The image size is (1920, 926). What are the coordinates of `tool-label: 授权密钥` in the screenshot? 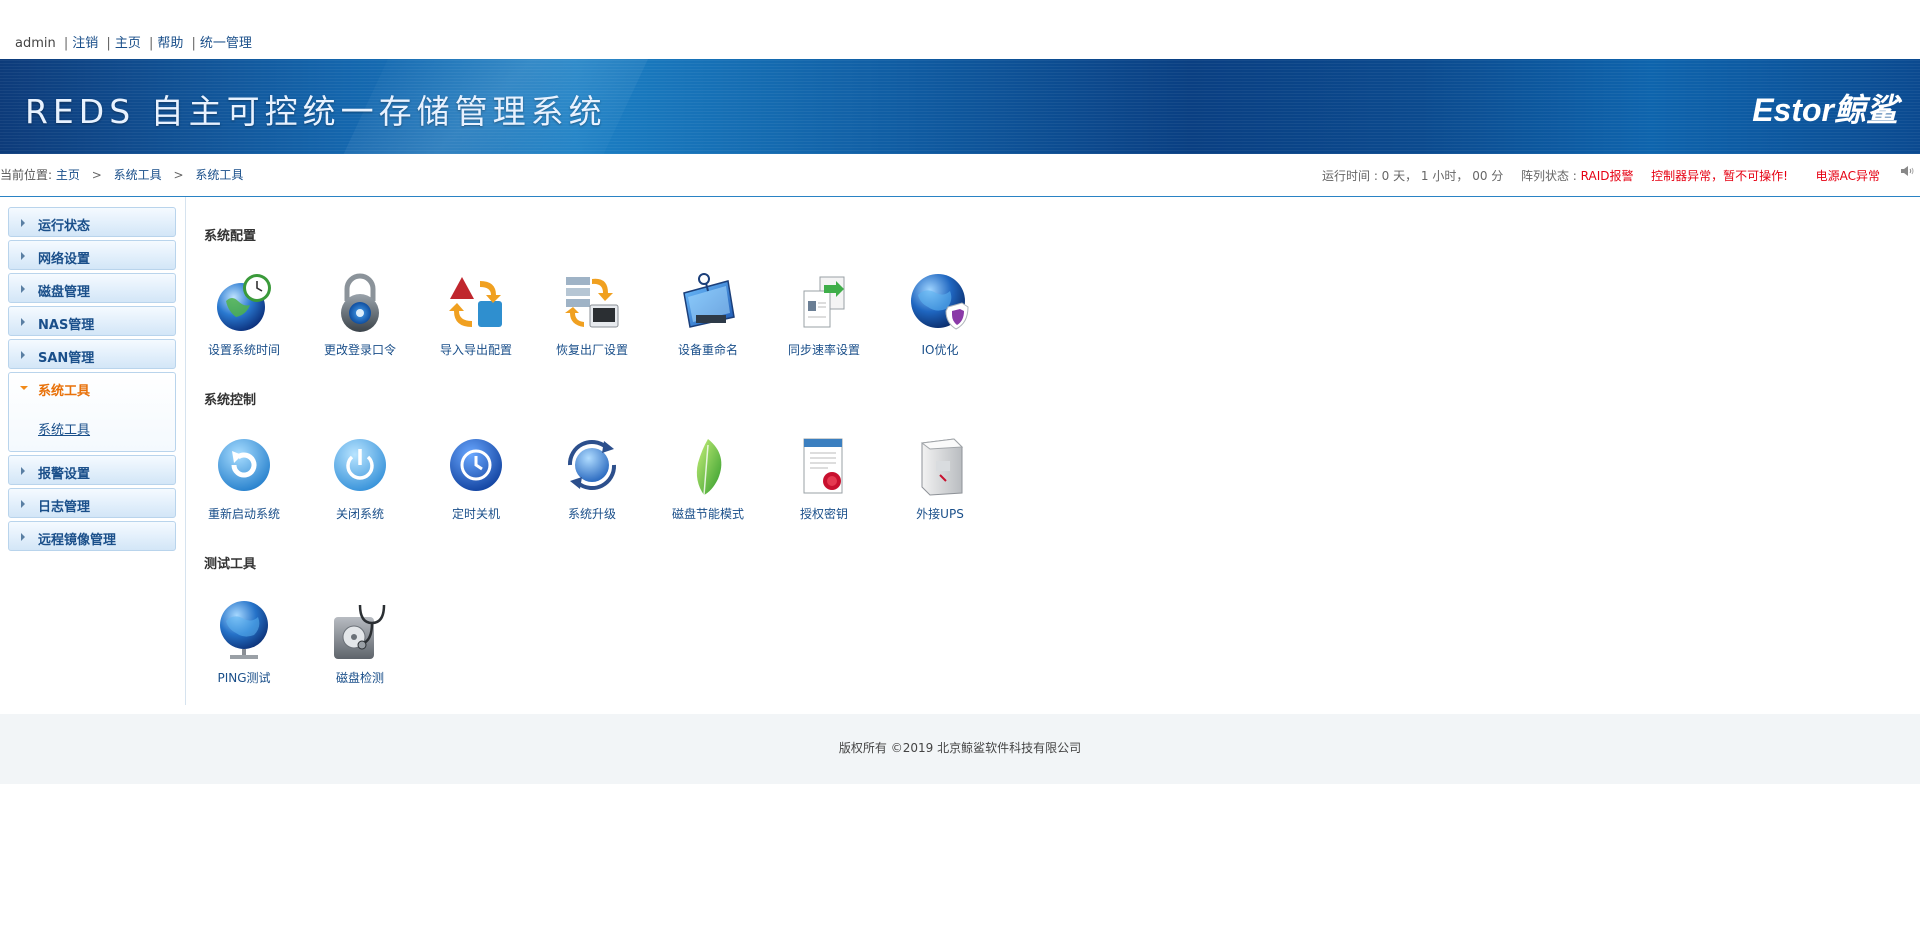 It's located at (823, 514).